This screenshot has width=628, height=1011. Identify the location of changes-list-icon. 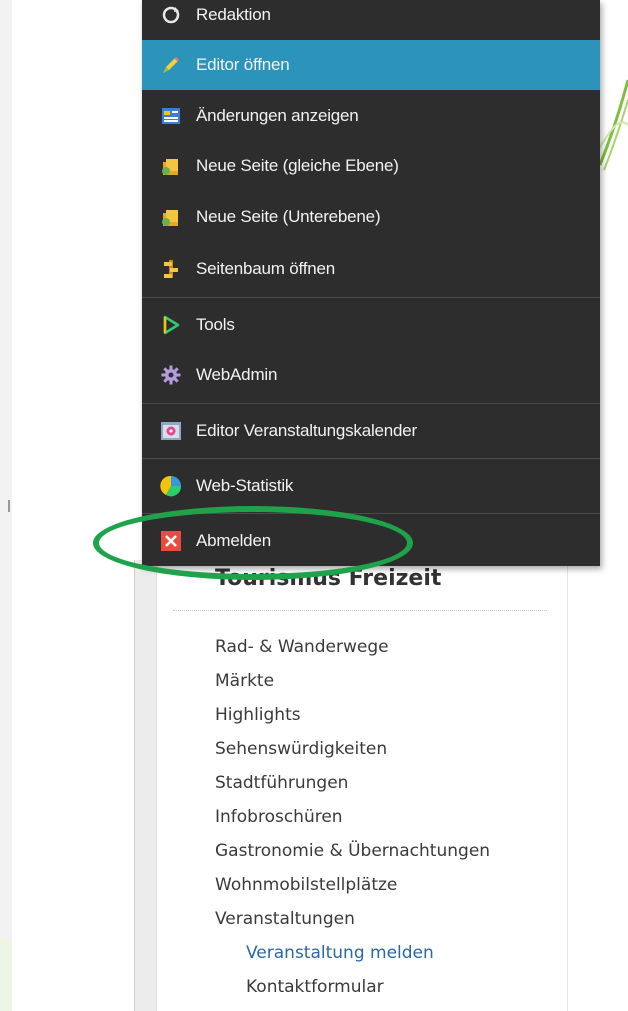
(171, 116).